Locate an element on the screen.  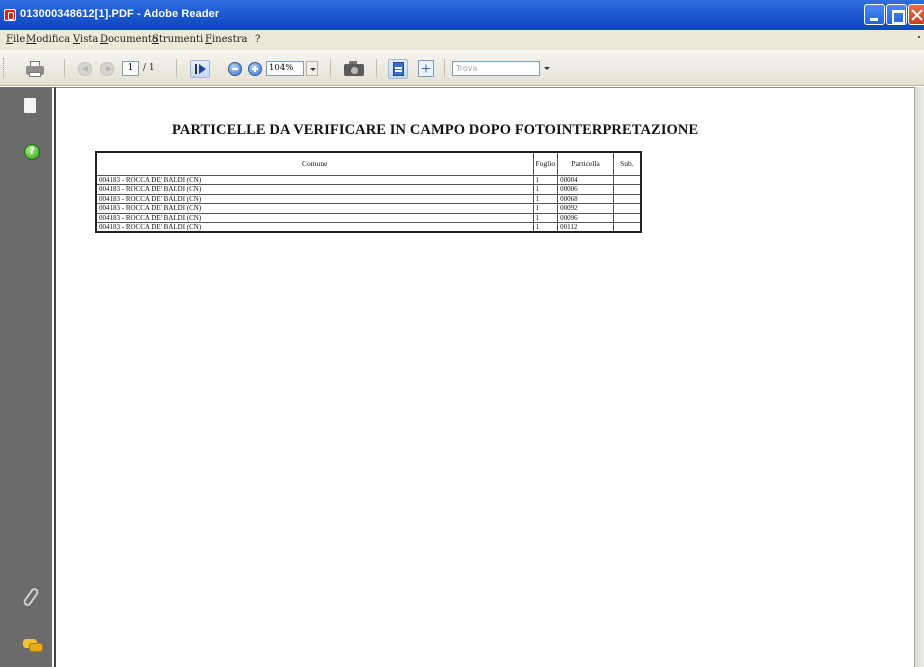
cell-particella: 00068 is located at coordinates (586, 198).